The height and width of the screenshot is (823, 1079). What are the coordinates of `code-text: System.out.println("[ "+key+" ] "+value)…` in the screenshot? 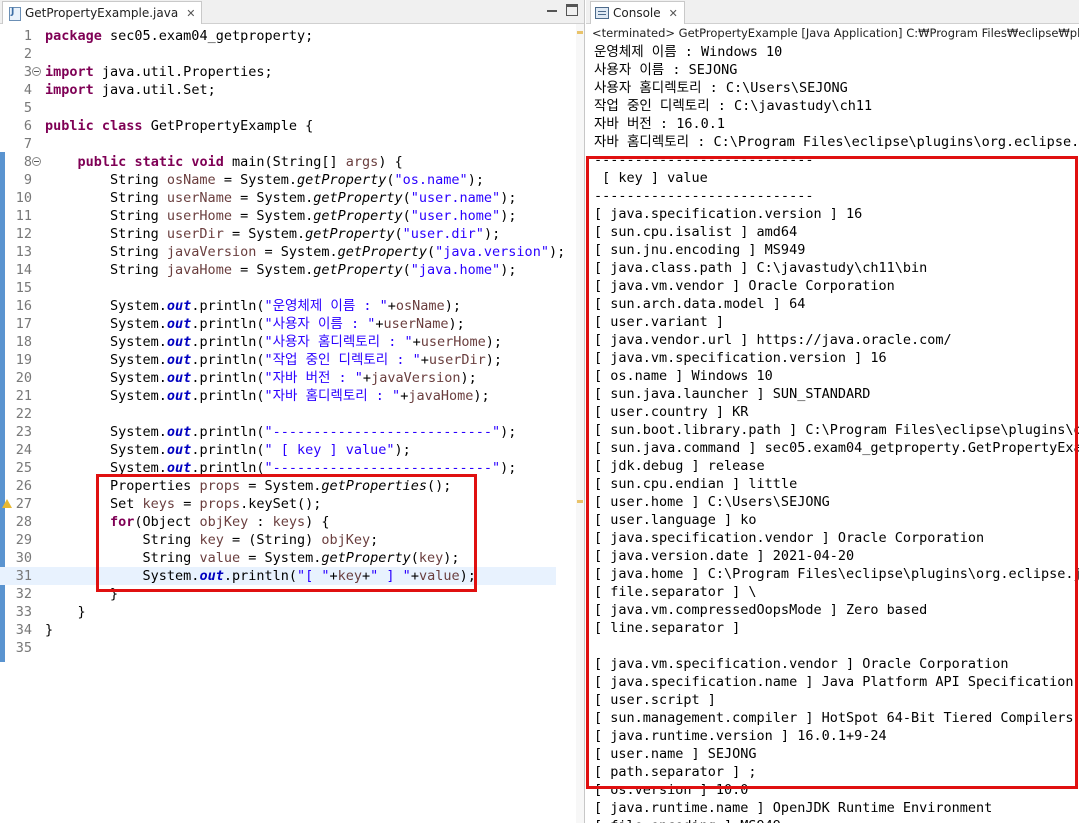 It's located at (260, 576).